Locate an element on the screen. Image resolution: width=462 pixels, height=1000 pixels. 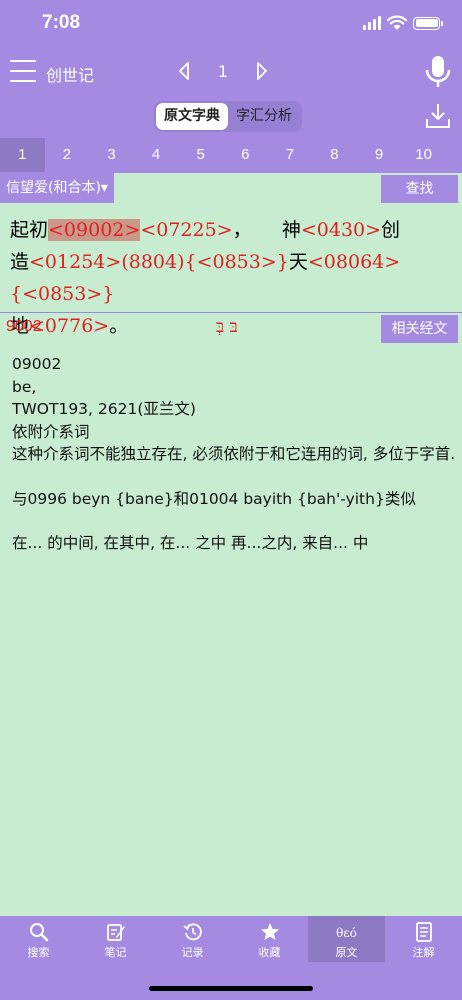
strong-ref: <01254> is located at coordinates (75, 262).